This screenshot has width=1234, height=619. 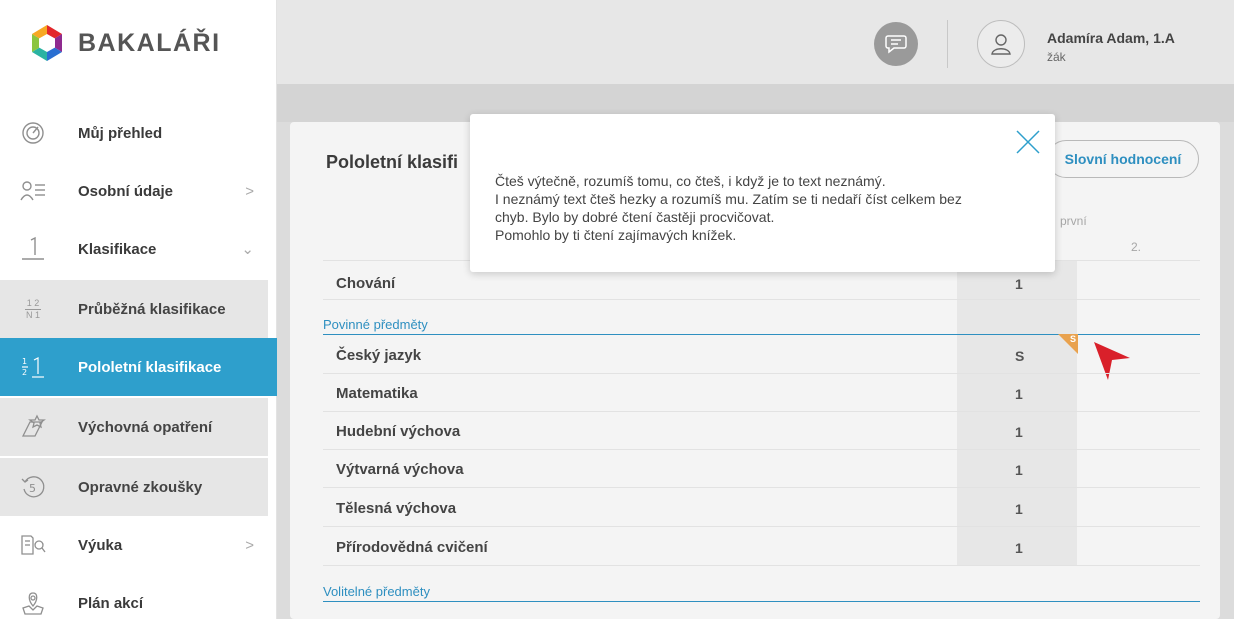 I want to click on sidebar-item-label: Můj přehled, so click(x=120, y=133).